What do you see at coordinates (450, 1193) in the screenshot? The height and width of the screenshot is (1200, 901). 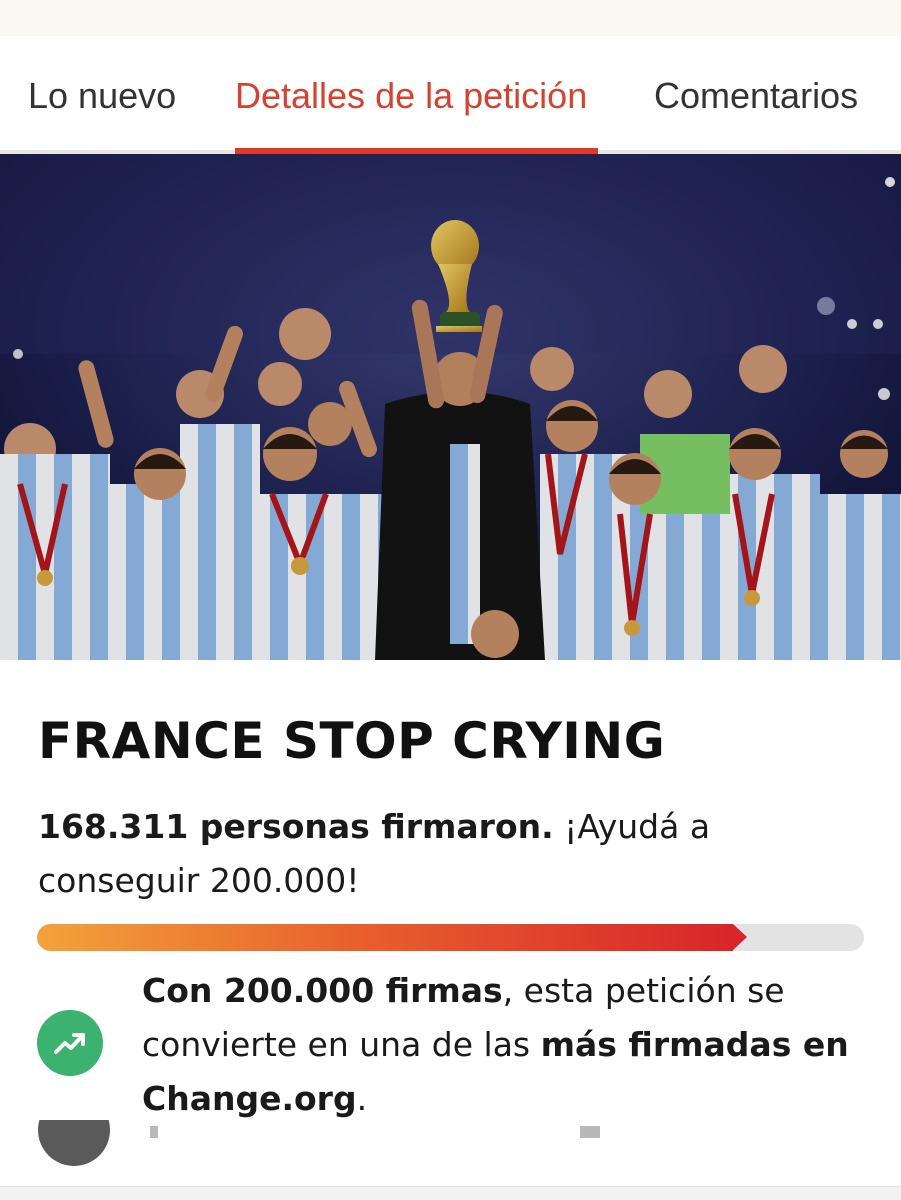 I see `bottom-bar` at bounding box center [450, 1193].